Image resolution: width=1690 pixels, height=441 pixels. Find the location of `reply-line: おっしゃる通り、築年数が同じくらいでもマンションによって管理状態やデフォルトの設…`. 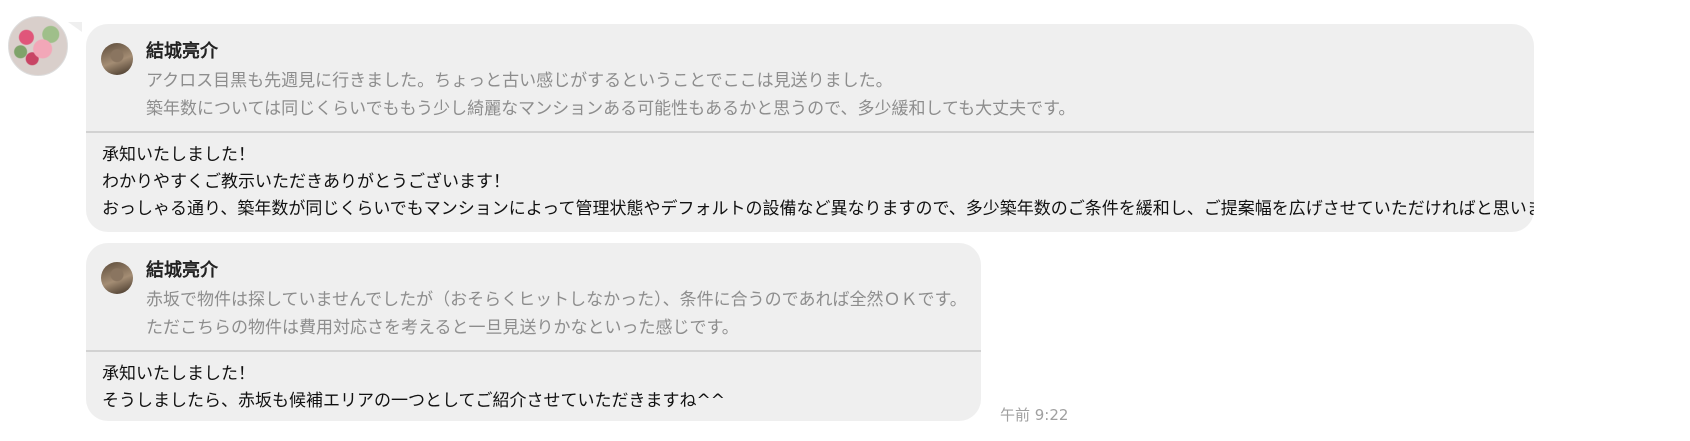

reply-line: おっしゃる通り、築年数が同じくらいでもマンションによって管理状態やデフォルトの設… is located at coordinates (818, 209).